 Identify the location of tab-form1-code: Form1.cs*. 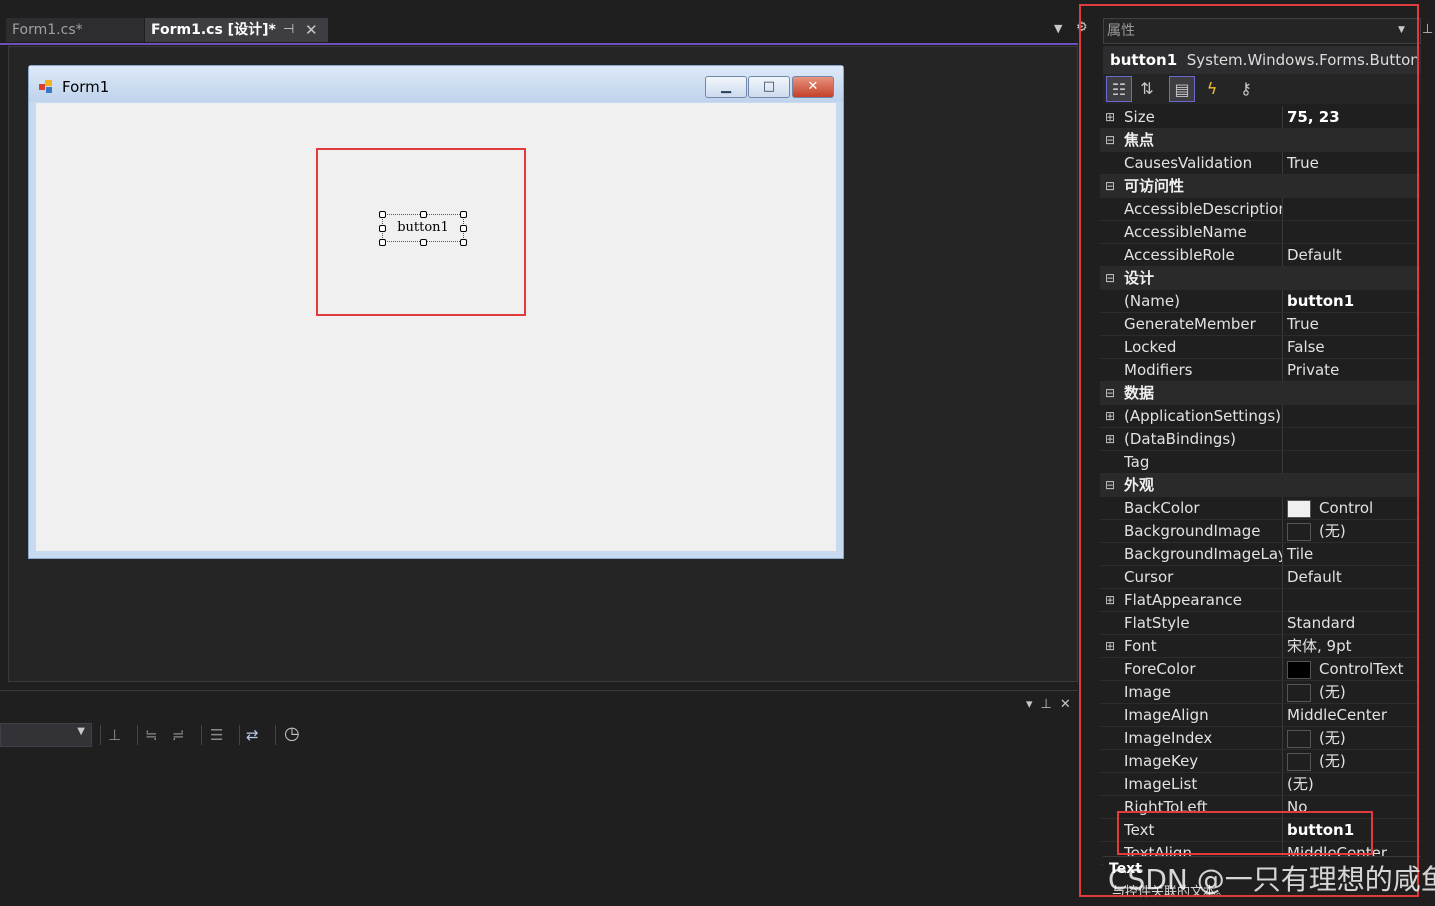
(75, 30).